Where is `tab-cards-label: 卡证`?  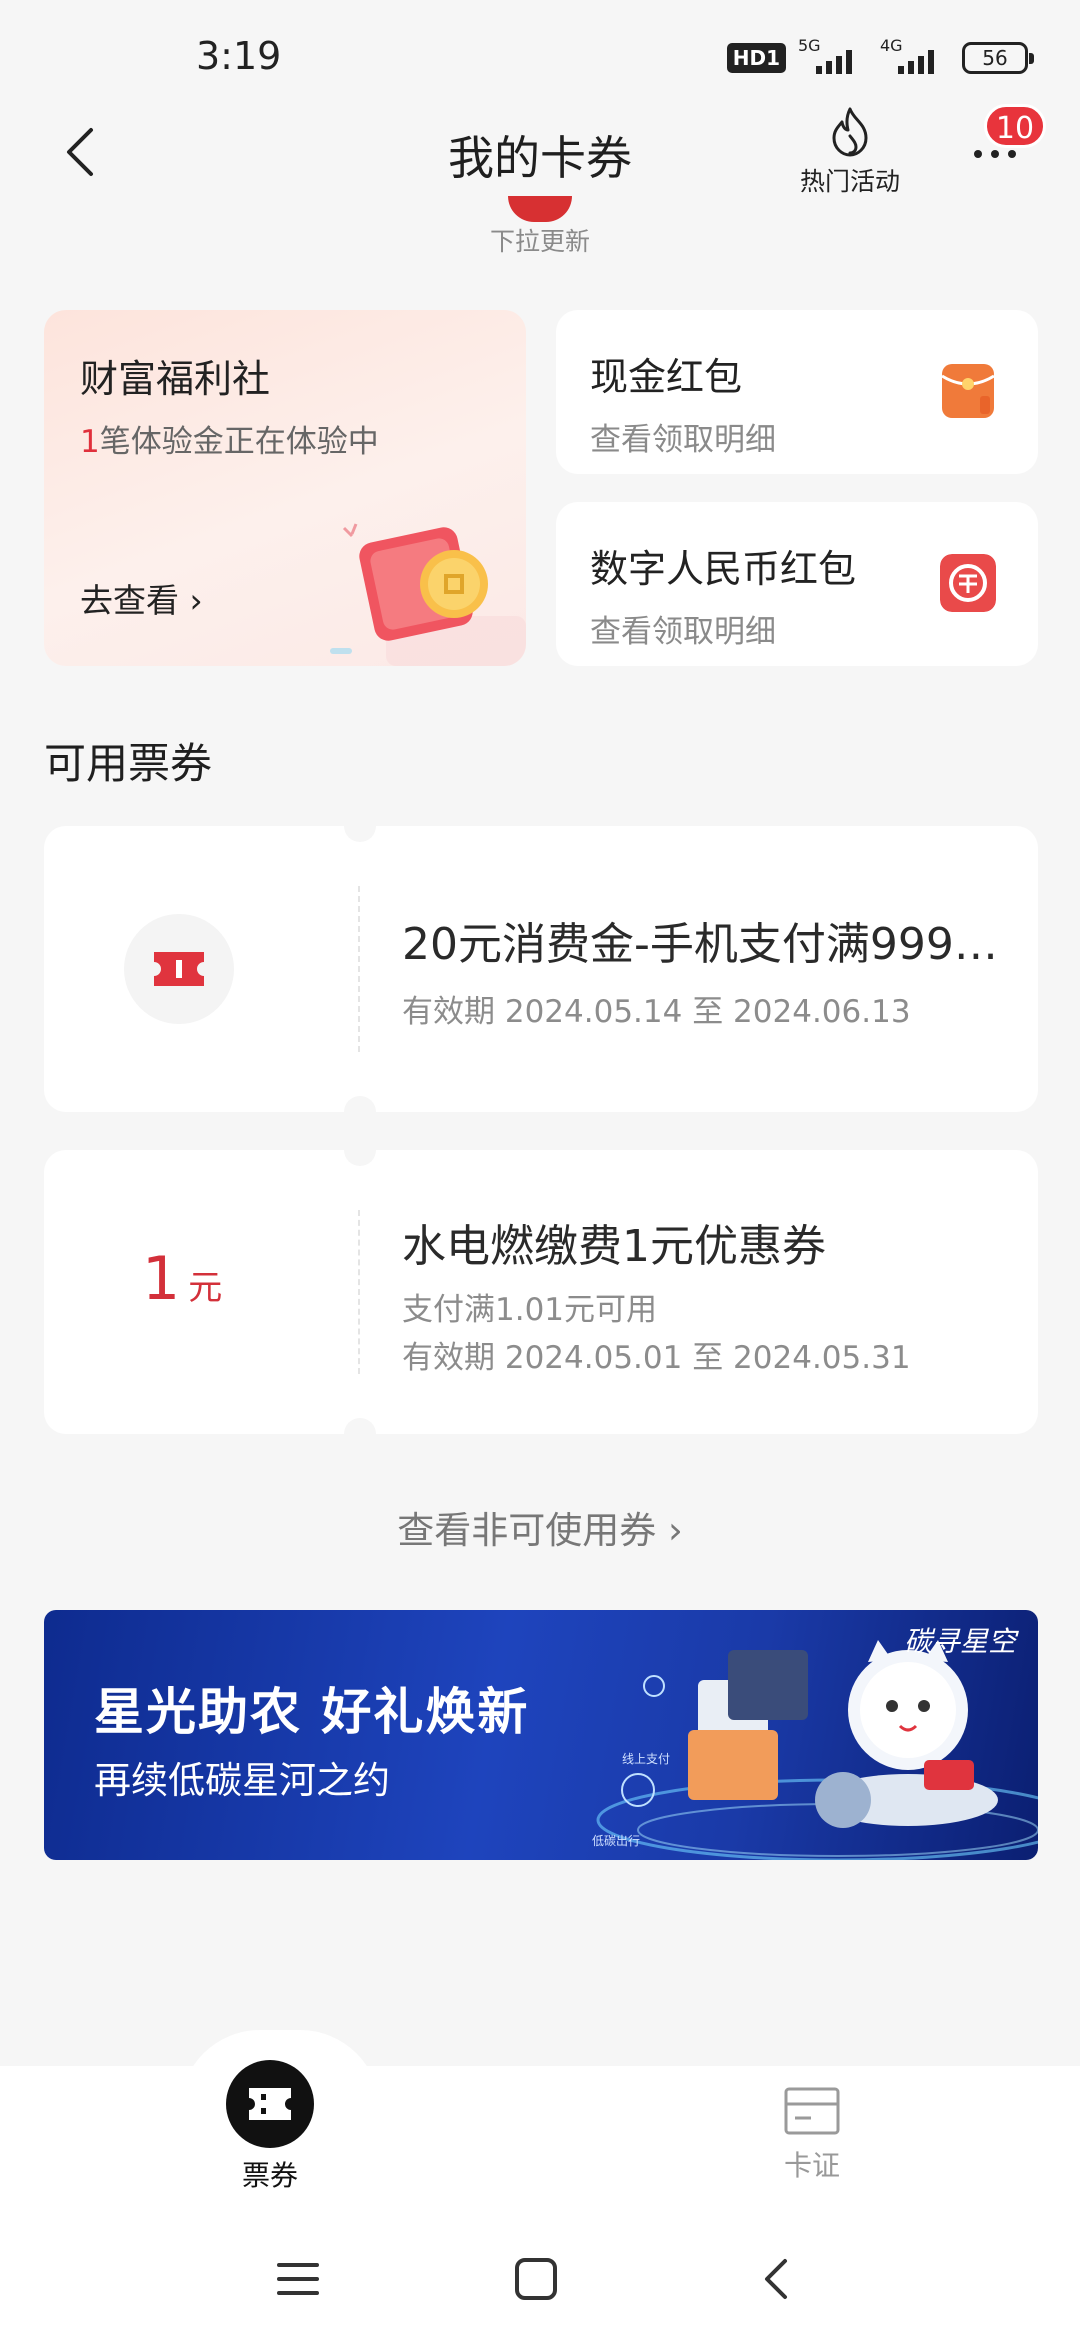
tab-cards-label: 卡证 is located at coordinates (811, 2165).